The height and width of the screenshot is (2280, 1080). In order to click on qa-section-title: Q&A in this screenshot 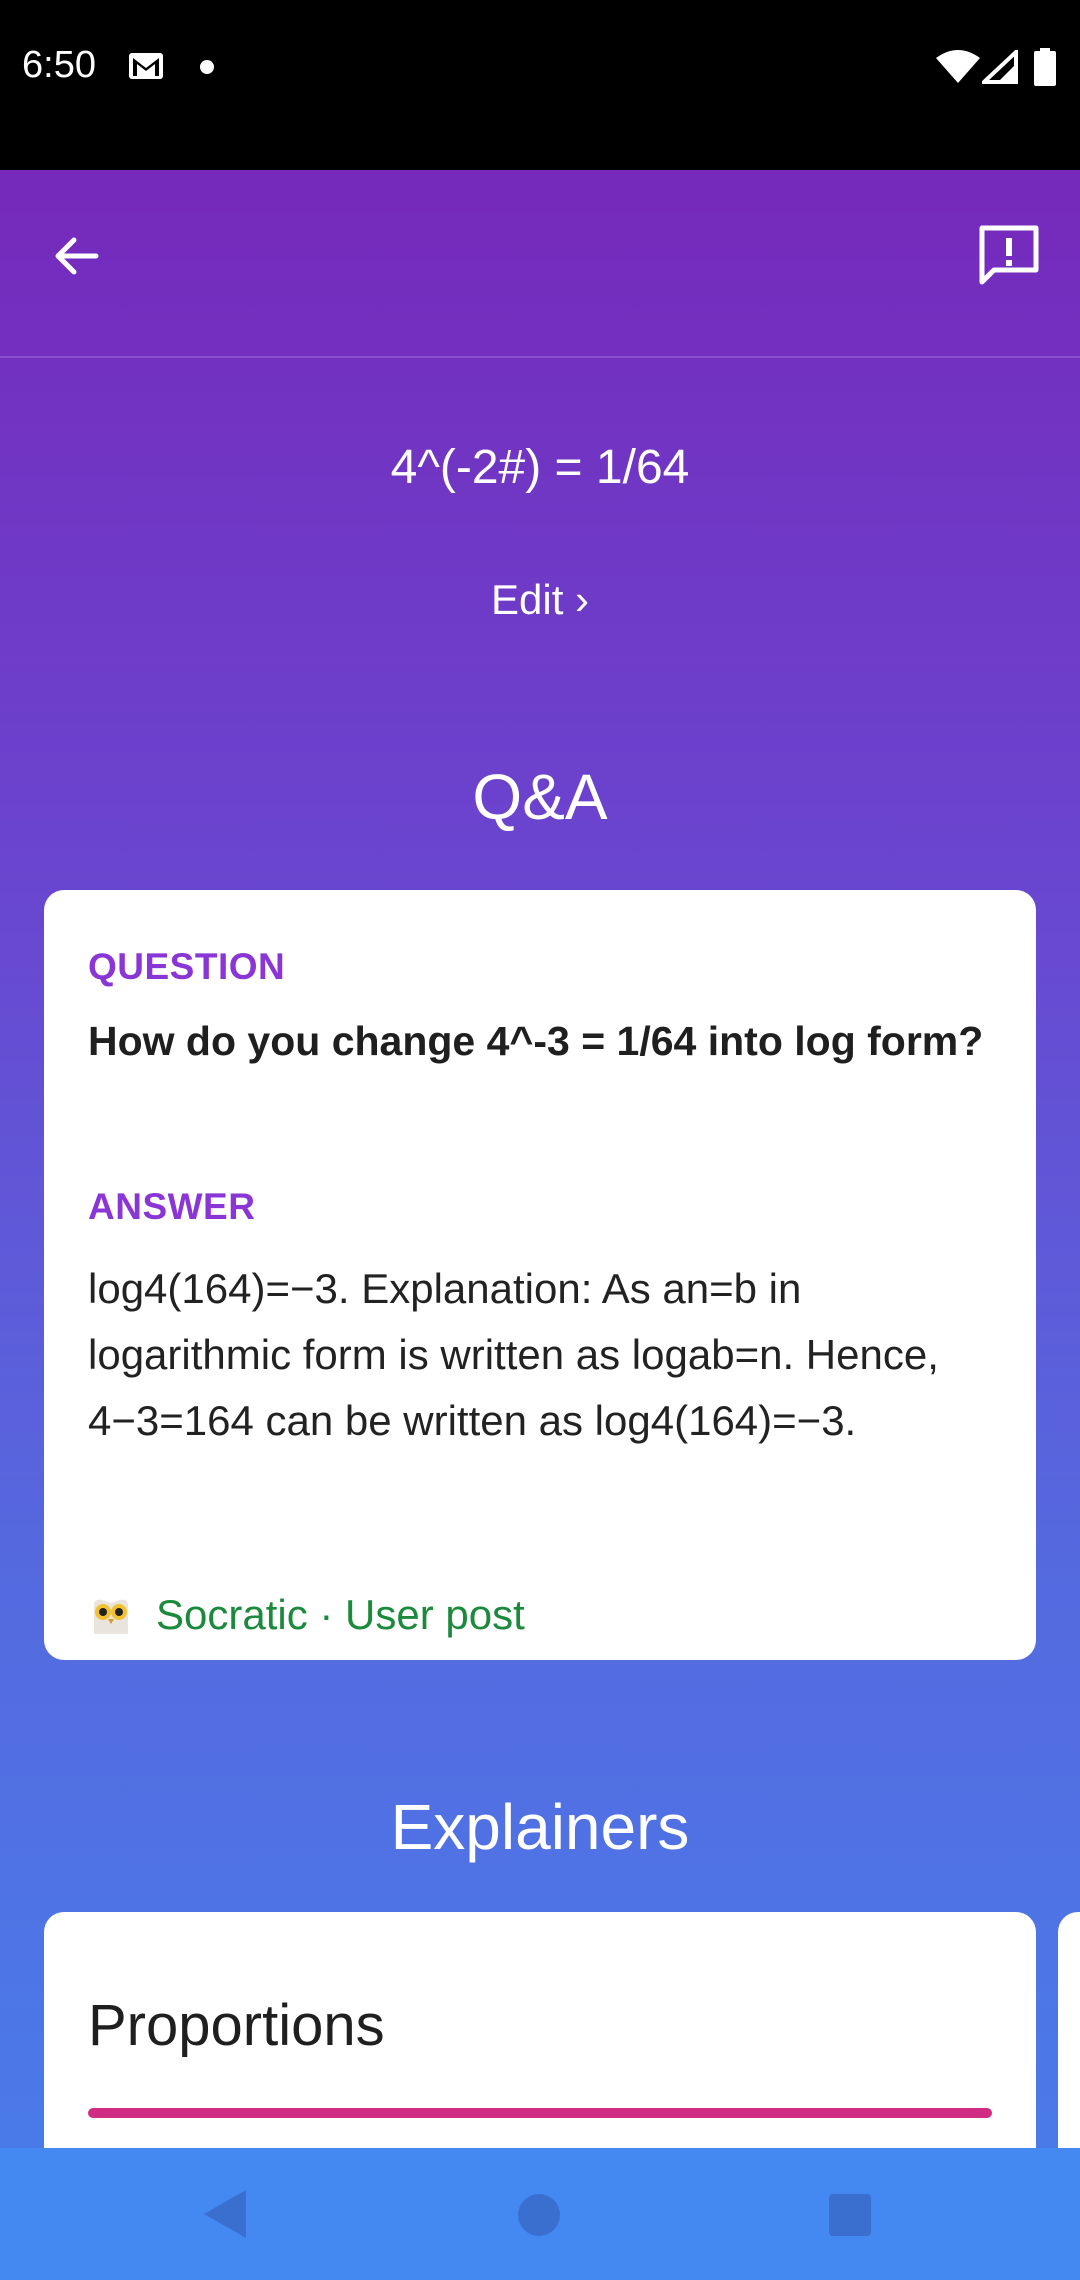, I will do `click(540, 797)`.